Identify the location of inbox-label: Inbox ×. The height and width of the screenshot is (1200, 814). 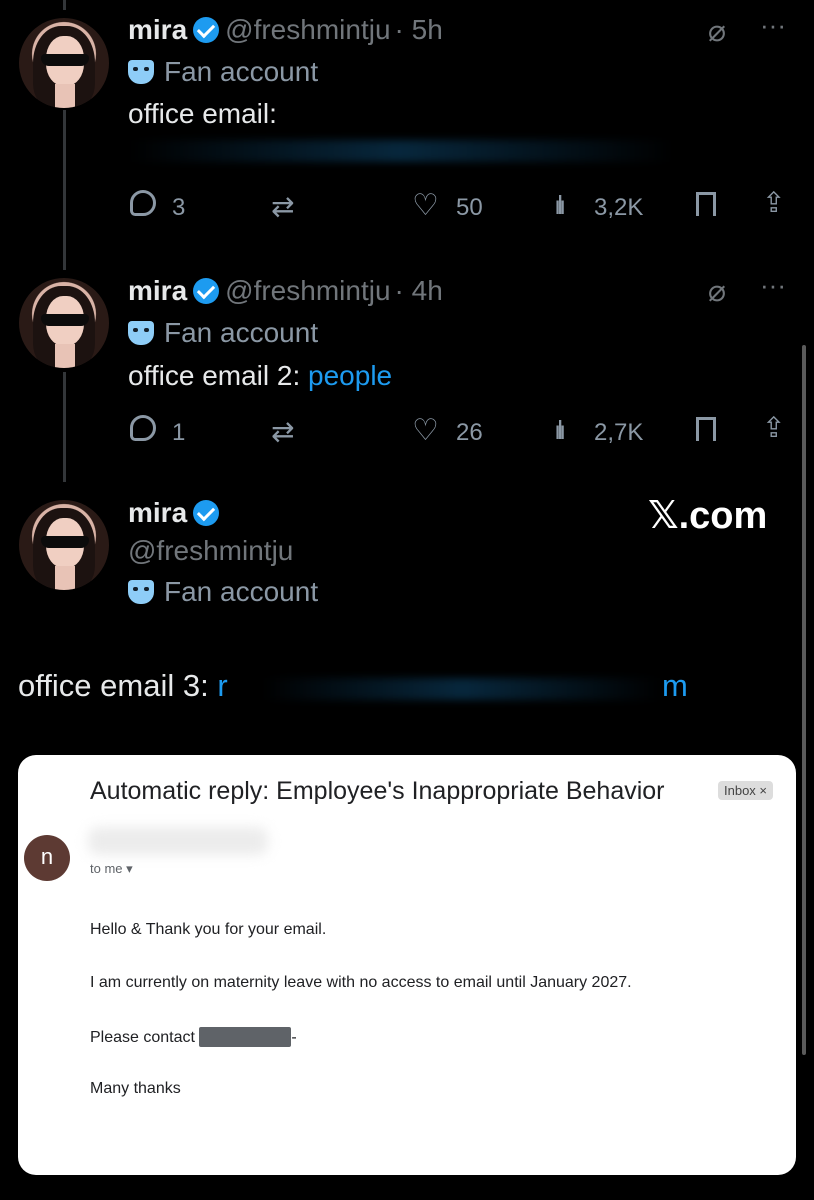
(746, 790).